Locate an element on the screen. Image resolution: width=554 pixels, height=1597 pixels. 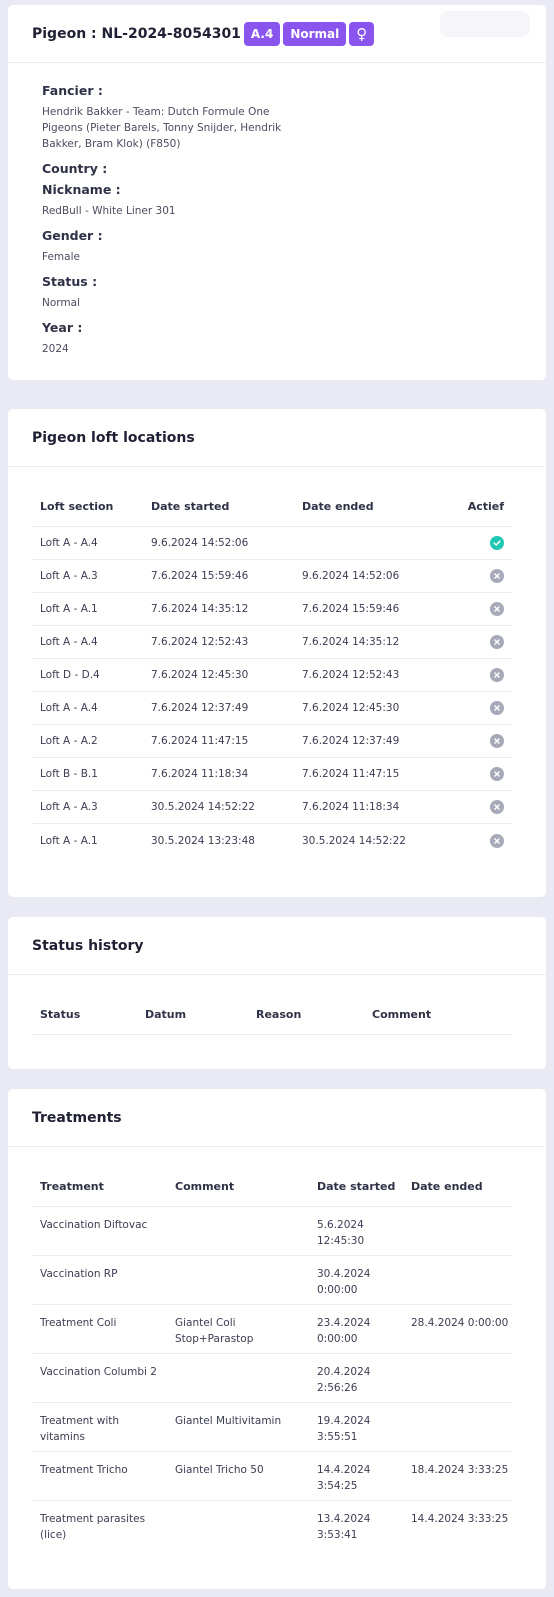
date-started-cell: 7.6.2024 14:35:12 is located at coordinates (200, 609).